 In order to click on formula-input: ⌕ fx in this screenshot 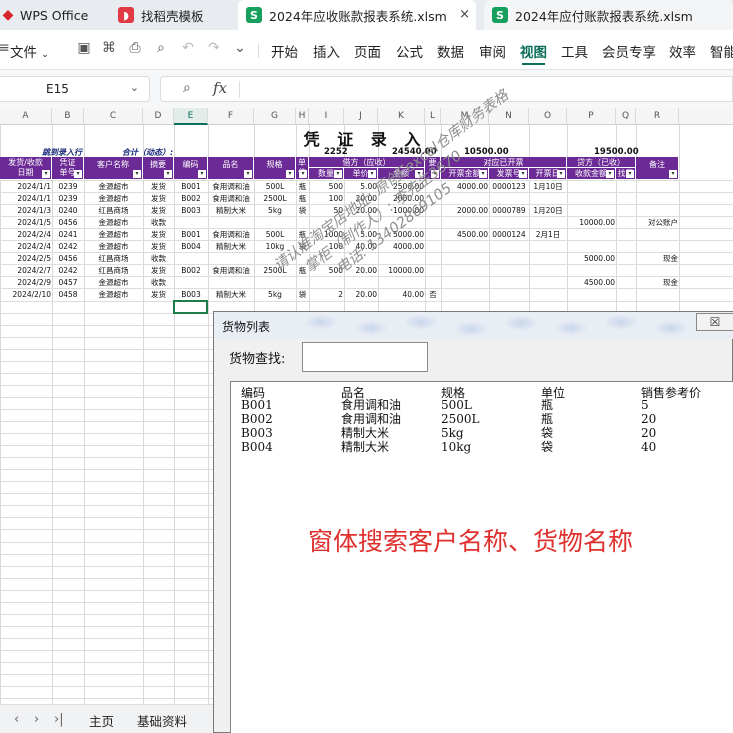, I will do `click(446, 89)`.